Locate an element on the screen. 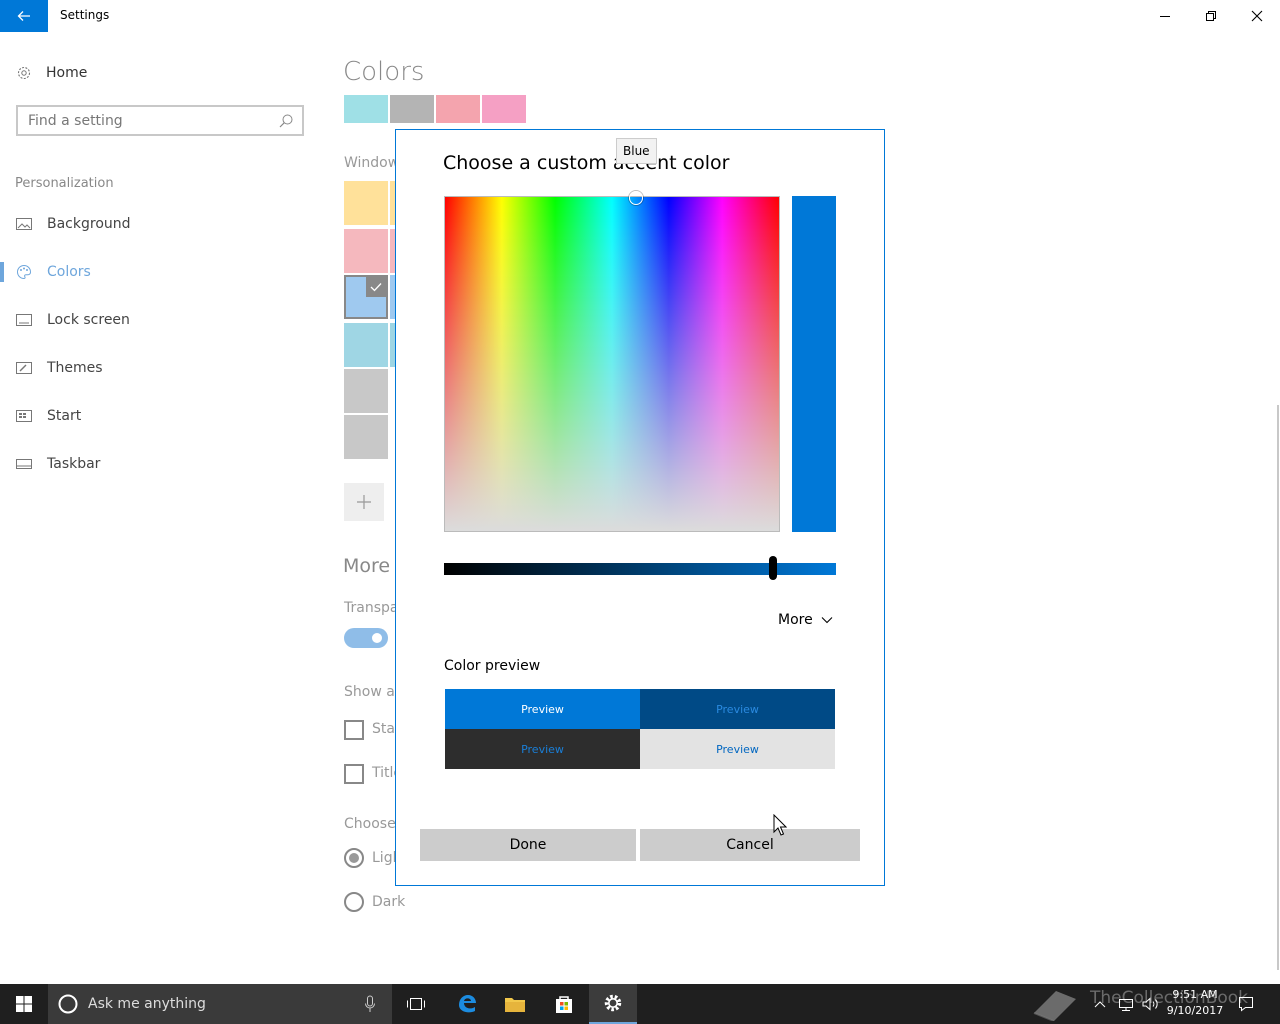  brightness-slider-thumb is located at coordinates (773, 568).